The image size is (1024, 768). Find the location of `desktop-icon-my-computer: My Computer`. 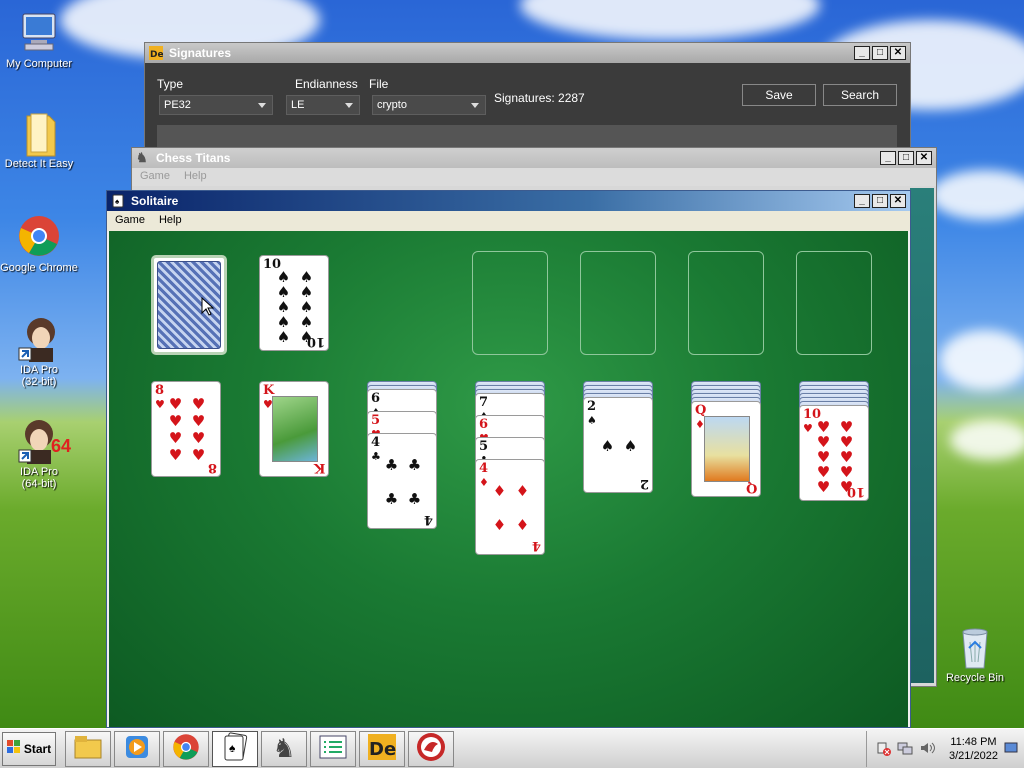

desktop-icon-my-computer: My Computer is located at coordinates (39, 40).